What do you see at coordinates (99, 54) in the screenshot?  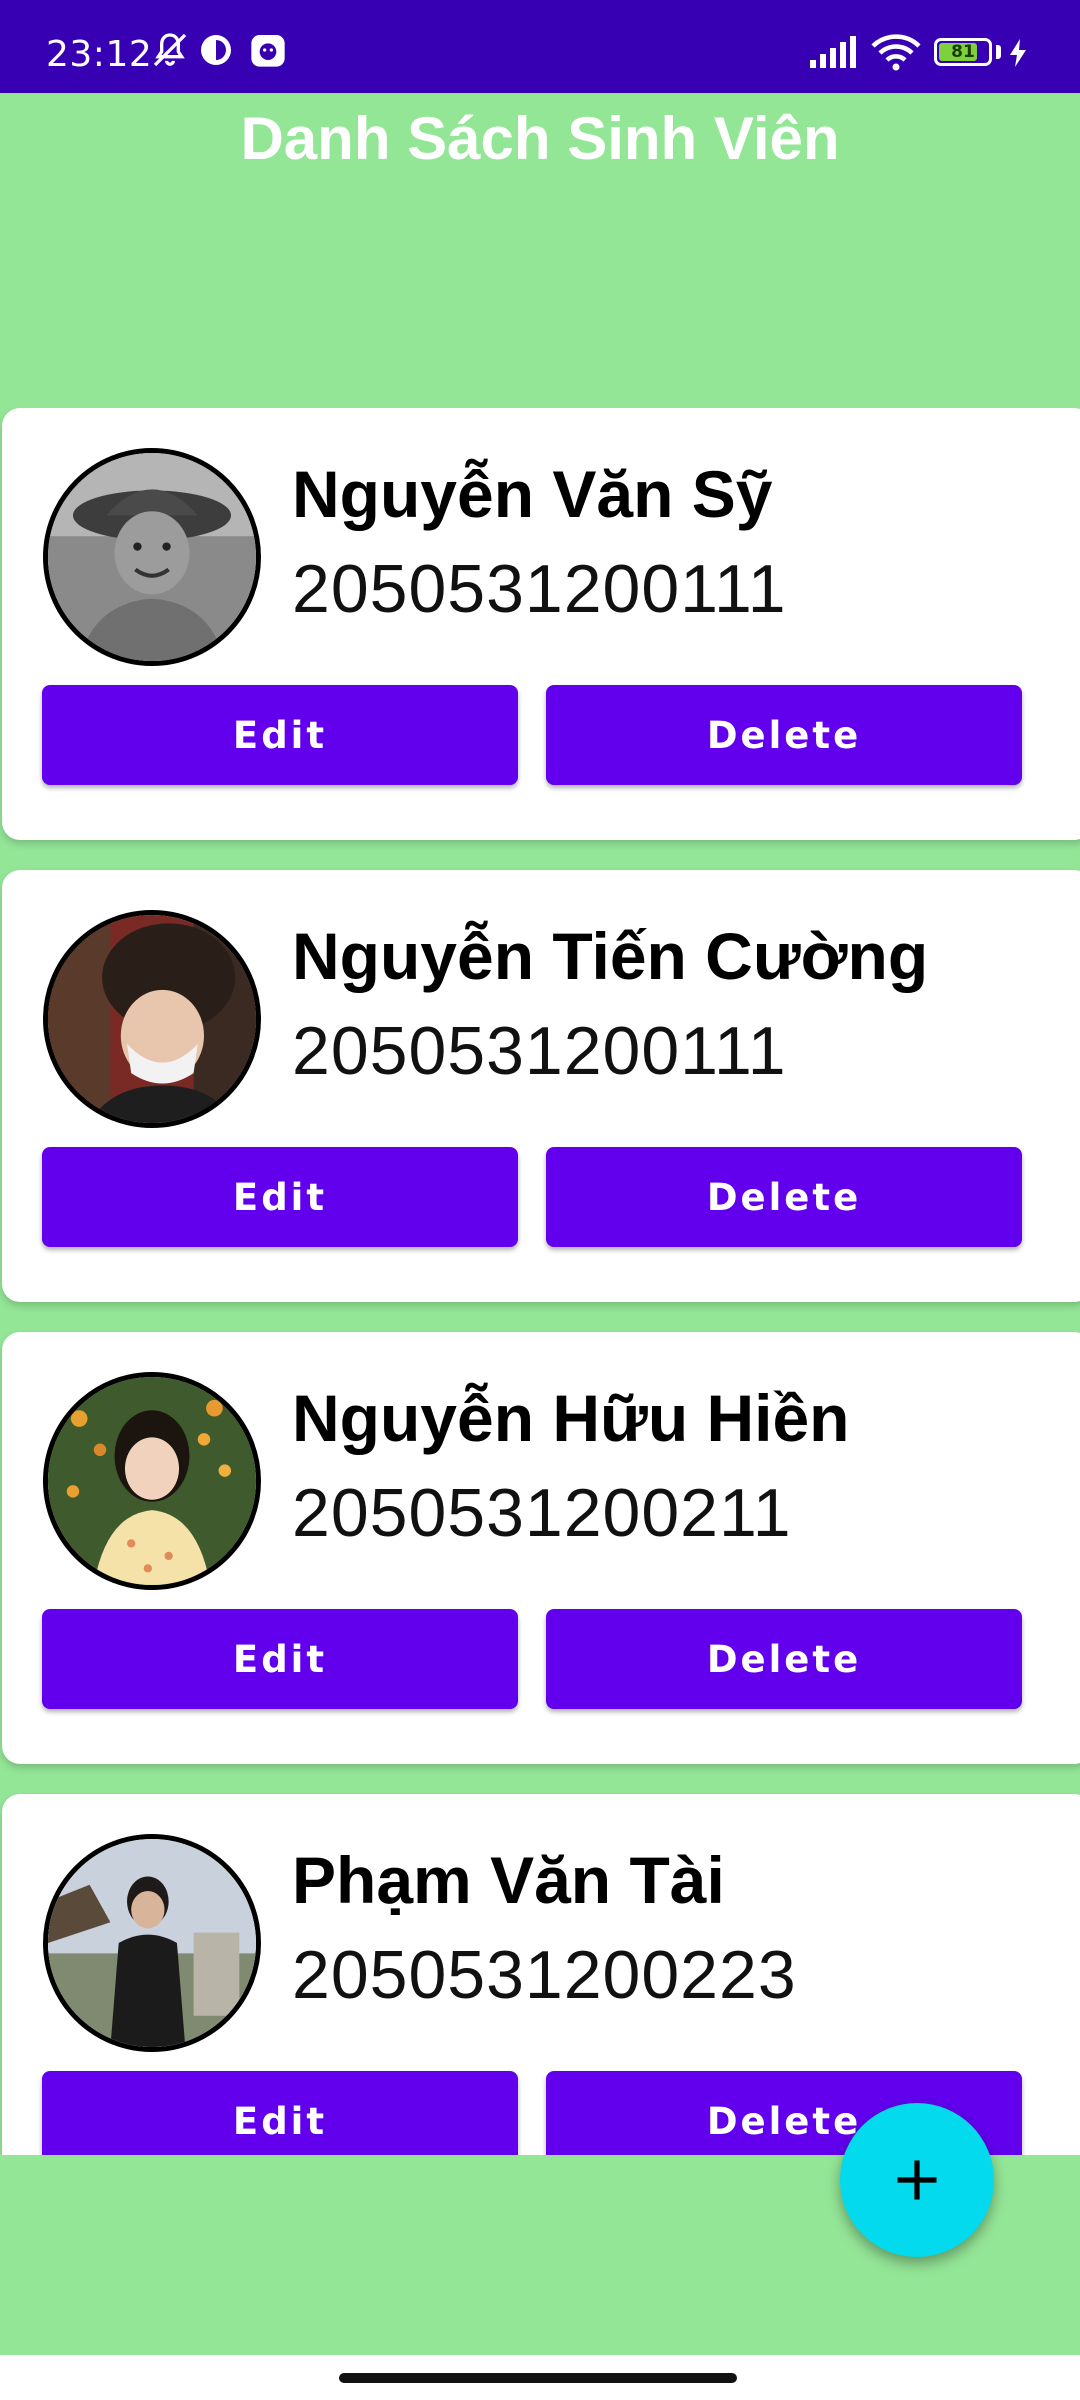 I see `status-time: 23:12` at bounding box center [99, 54].